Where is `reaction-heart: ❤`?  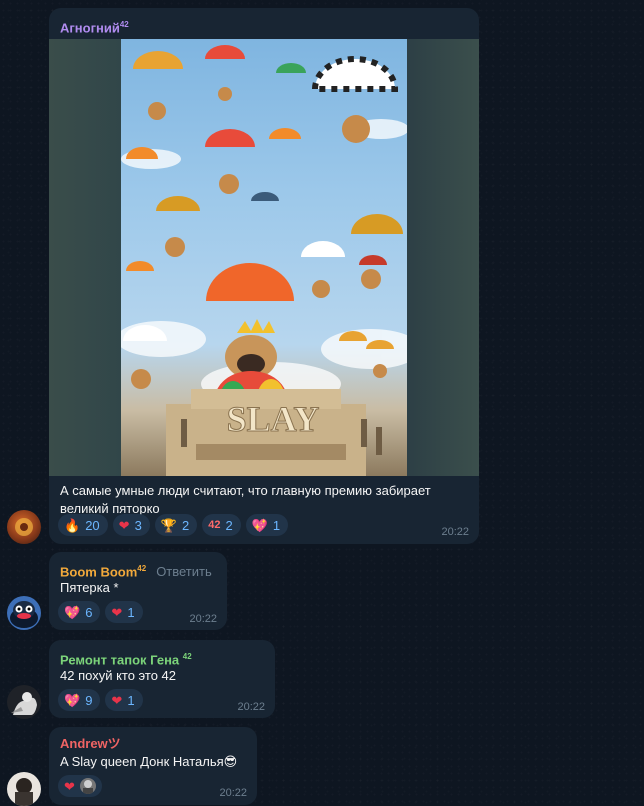 reaction-heart: ❤ is located at coordinates (80, 786).